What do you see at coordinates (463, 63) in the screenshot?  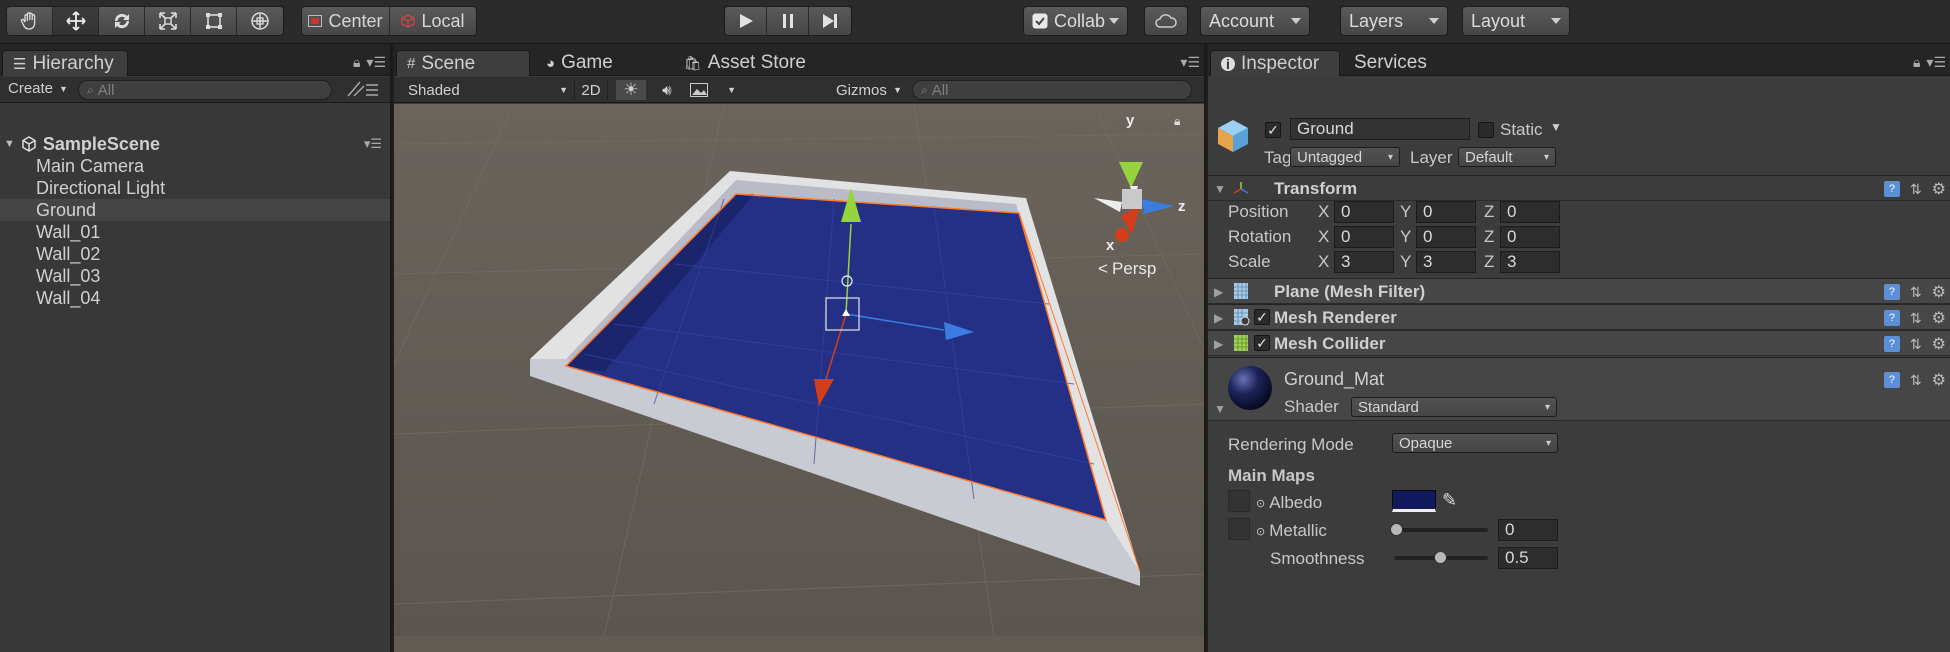 I see `tab-scene: # Scene` at bounding box center [463, 63].